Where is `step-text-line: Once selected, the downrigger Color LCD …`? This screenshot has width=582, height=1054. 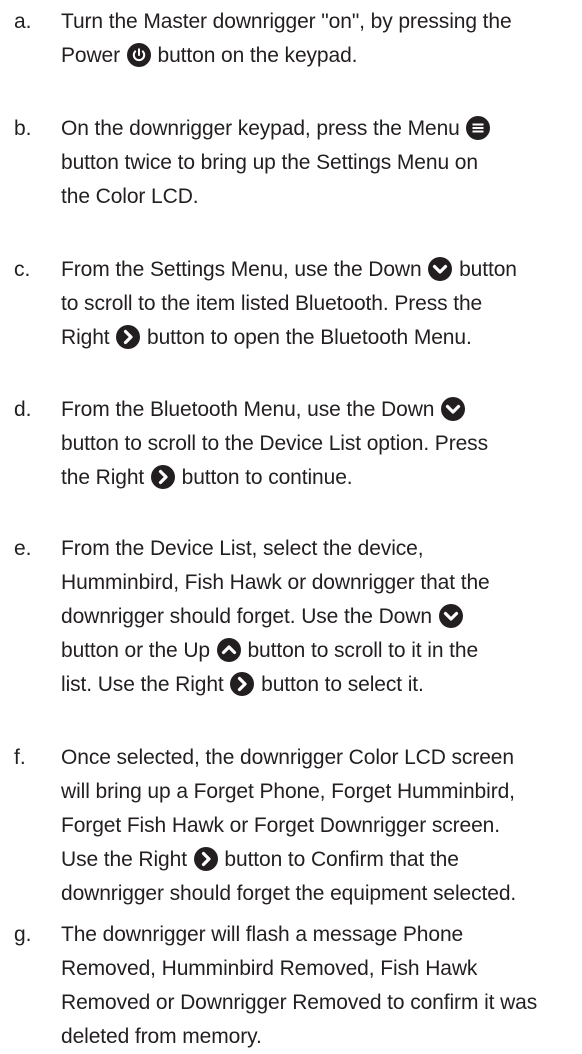 step-text-line: Once selected, the downrigger Color LCD … is located at coordinates (321, 758).